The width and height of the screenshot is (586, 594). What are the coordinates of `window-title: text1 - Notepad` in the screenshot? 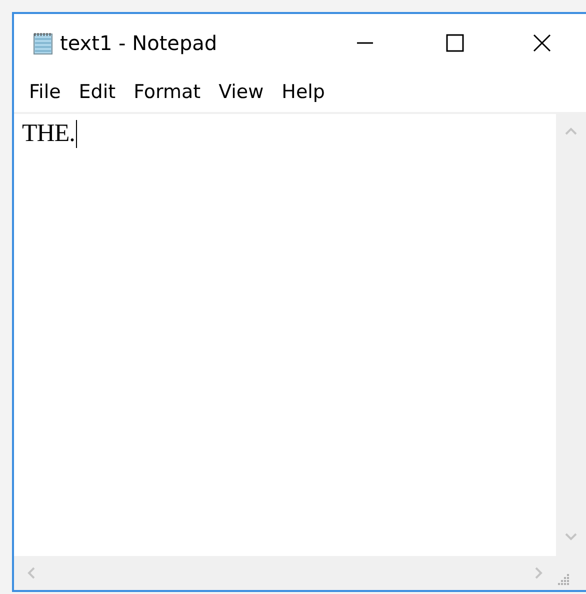 It's located at (139, 43).